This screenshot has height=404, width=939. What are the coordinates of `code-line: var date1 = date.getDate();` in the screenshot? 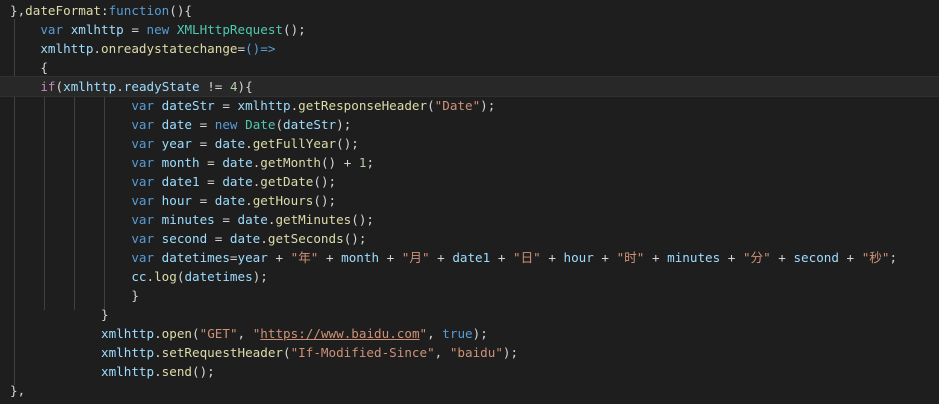 It's located at (469, 181).